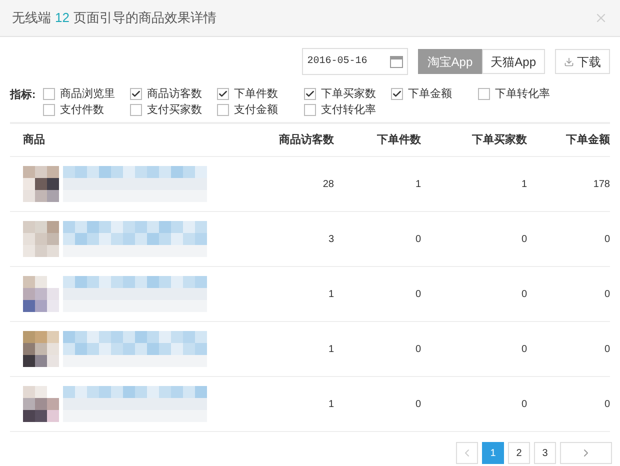 The image size is (620, 466). Describe the element at coordinates (587, 140) in the screenshot. I see `column-header: 下单金额` at that location.